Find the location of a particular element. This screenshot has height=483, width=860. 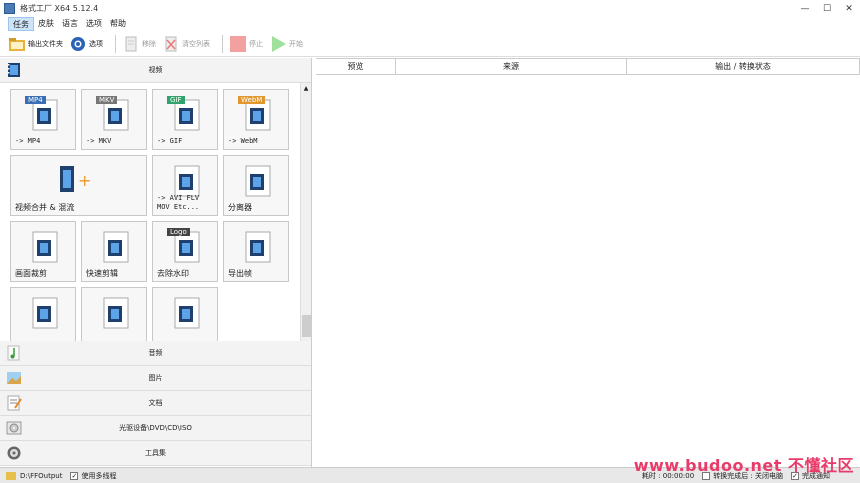

splitter-icon is located at coordinates (258, 181).